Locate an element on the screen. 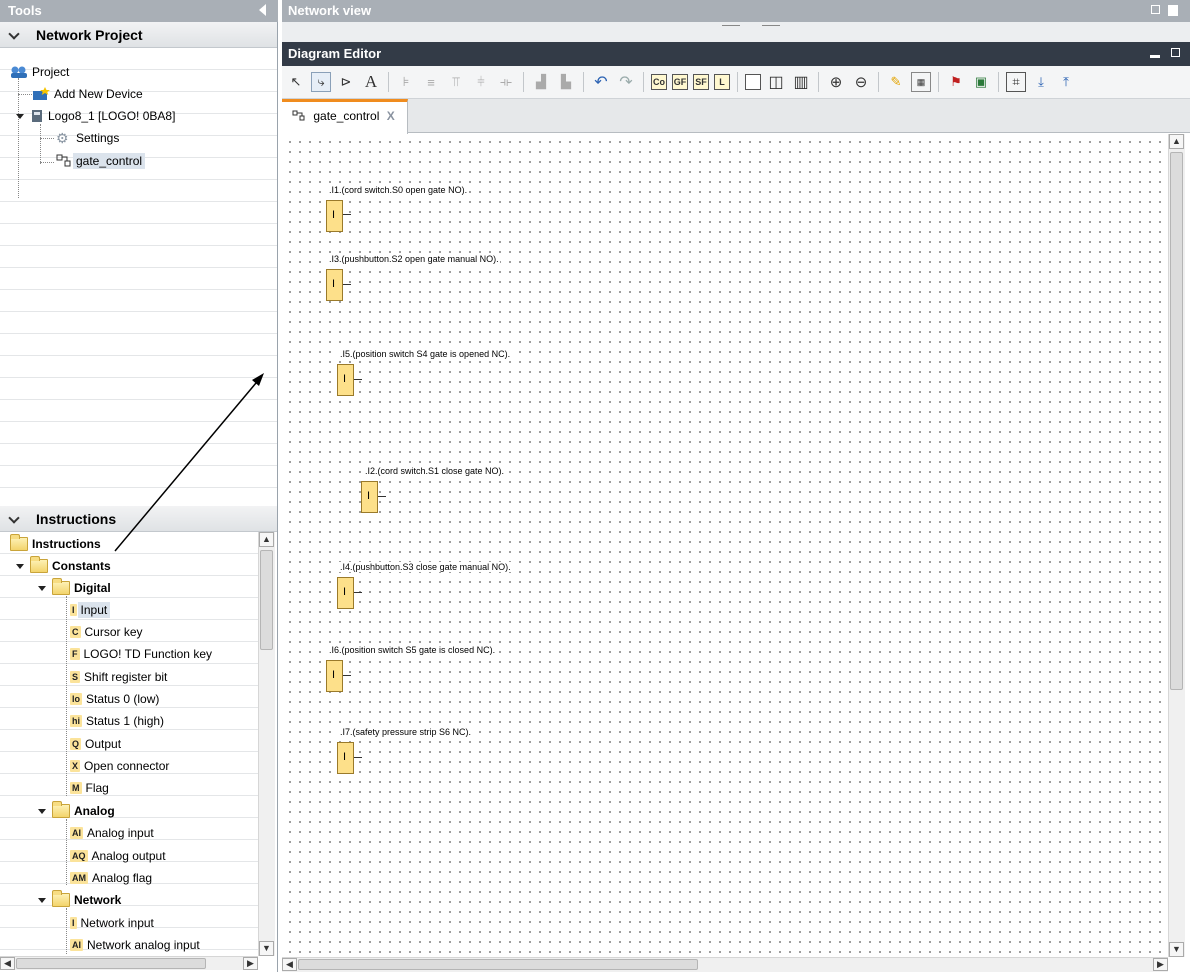 This screenshot has height=972, width=1190. instruction-flag: M Flag is located at coordinates (89, 788).